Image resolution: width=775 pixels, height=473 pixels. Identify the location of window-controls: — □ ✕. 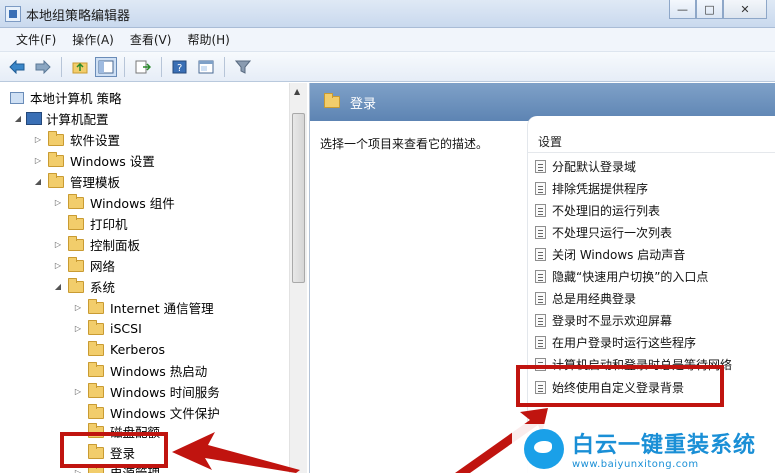
(718, 10).